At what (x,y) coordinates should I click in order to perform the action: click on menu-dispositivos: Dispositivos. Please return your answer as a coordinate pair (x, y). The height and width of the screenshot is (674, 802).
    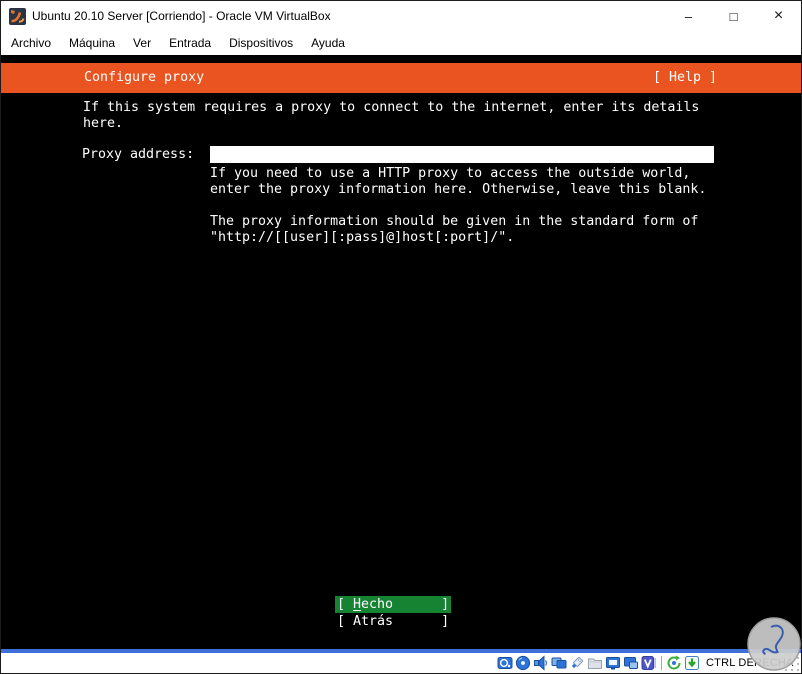
    Looking at the image, I should click on (261, 43).